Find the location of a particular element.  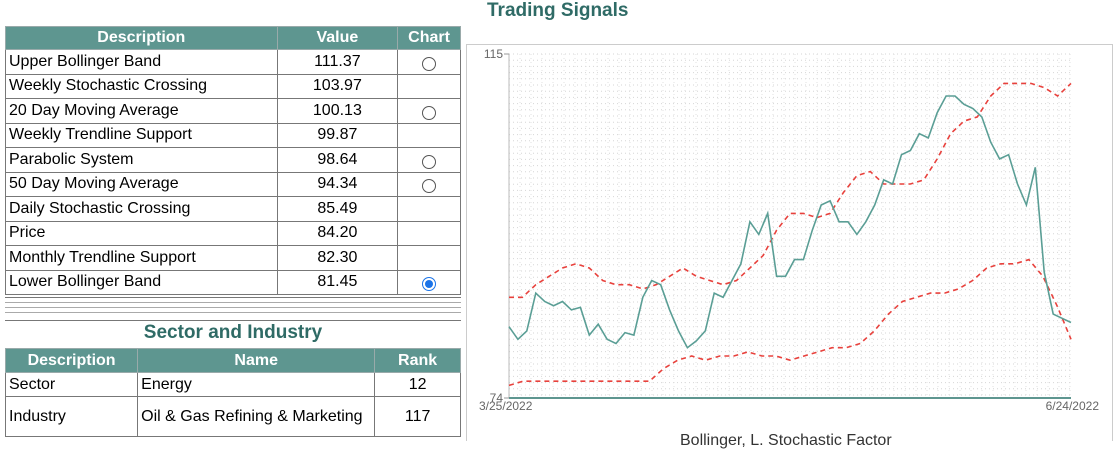

sector-row: Sector Energy 12 is located at coordinates (232, 384).